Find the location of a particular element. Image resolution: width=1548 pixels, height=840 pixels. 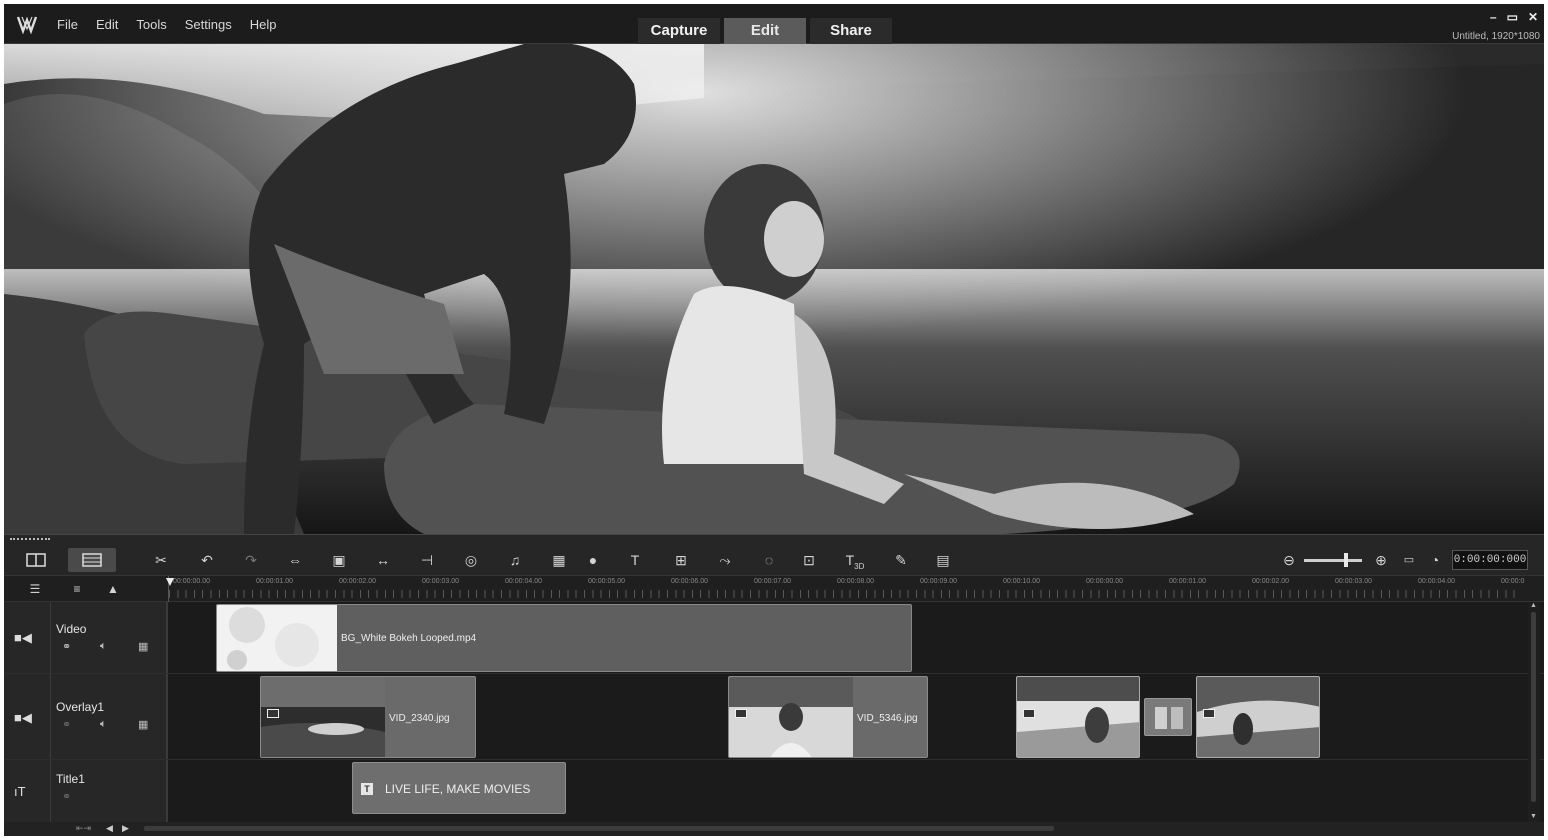

undo-icon: ↶ is located at coordinates (207, 560).